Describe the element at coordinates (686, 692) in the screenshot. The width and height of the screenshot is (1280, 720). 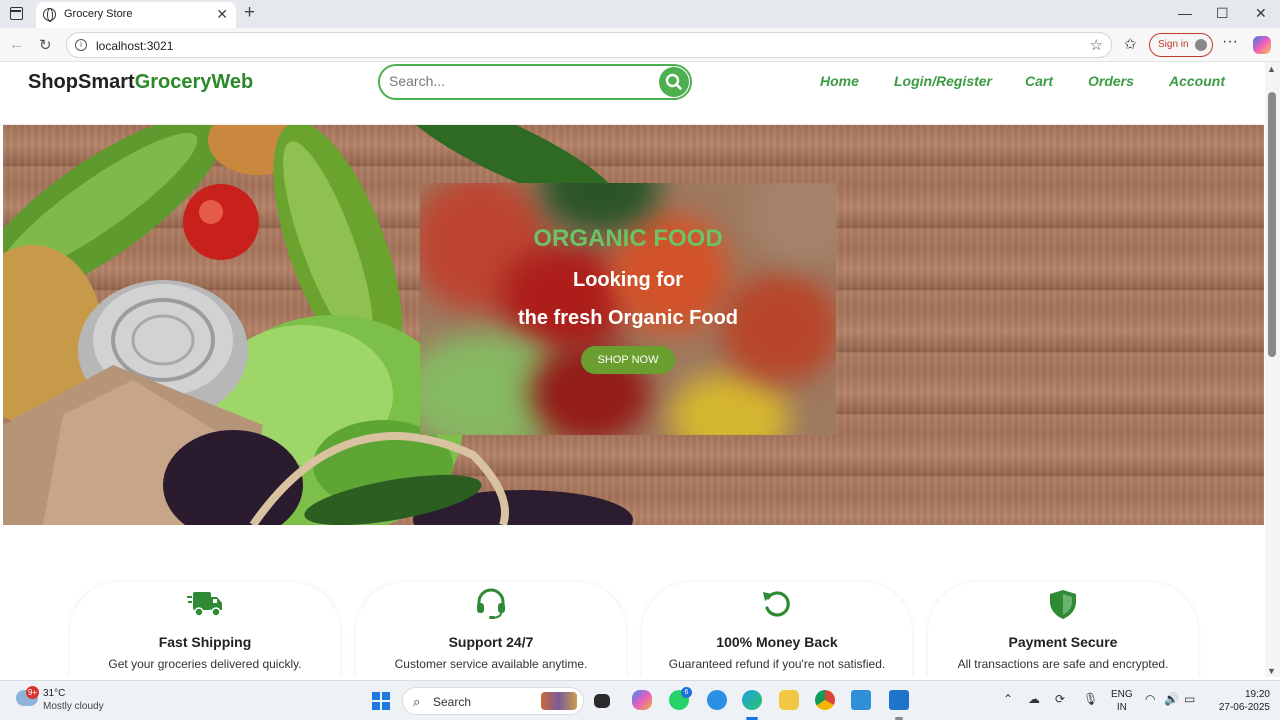
I see `whatsapp-badge: 6` at that location.